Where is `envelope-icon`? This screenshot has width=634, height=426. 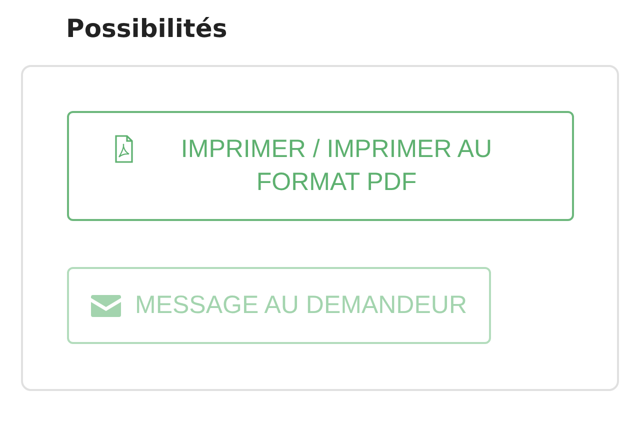
envelope-icon is located at coordinates (106, 305).